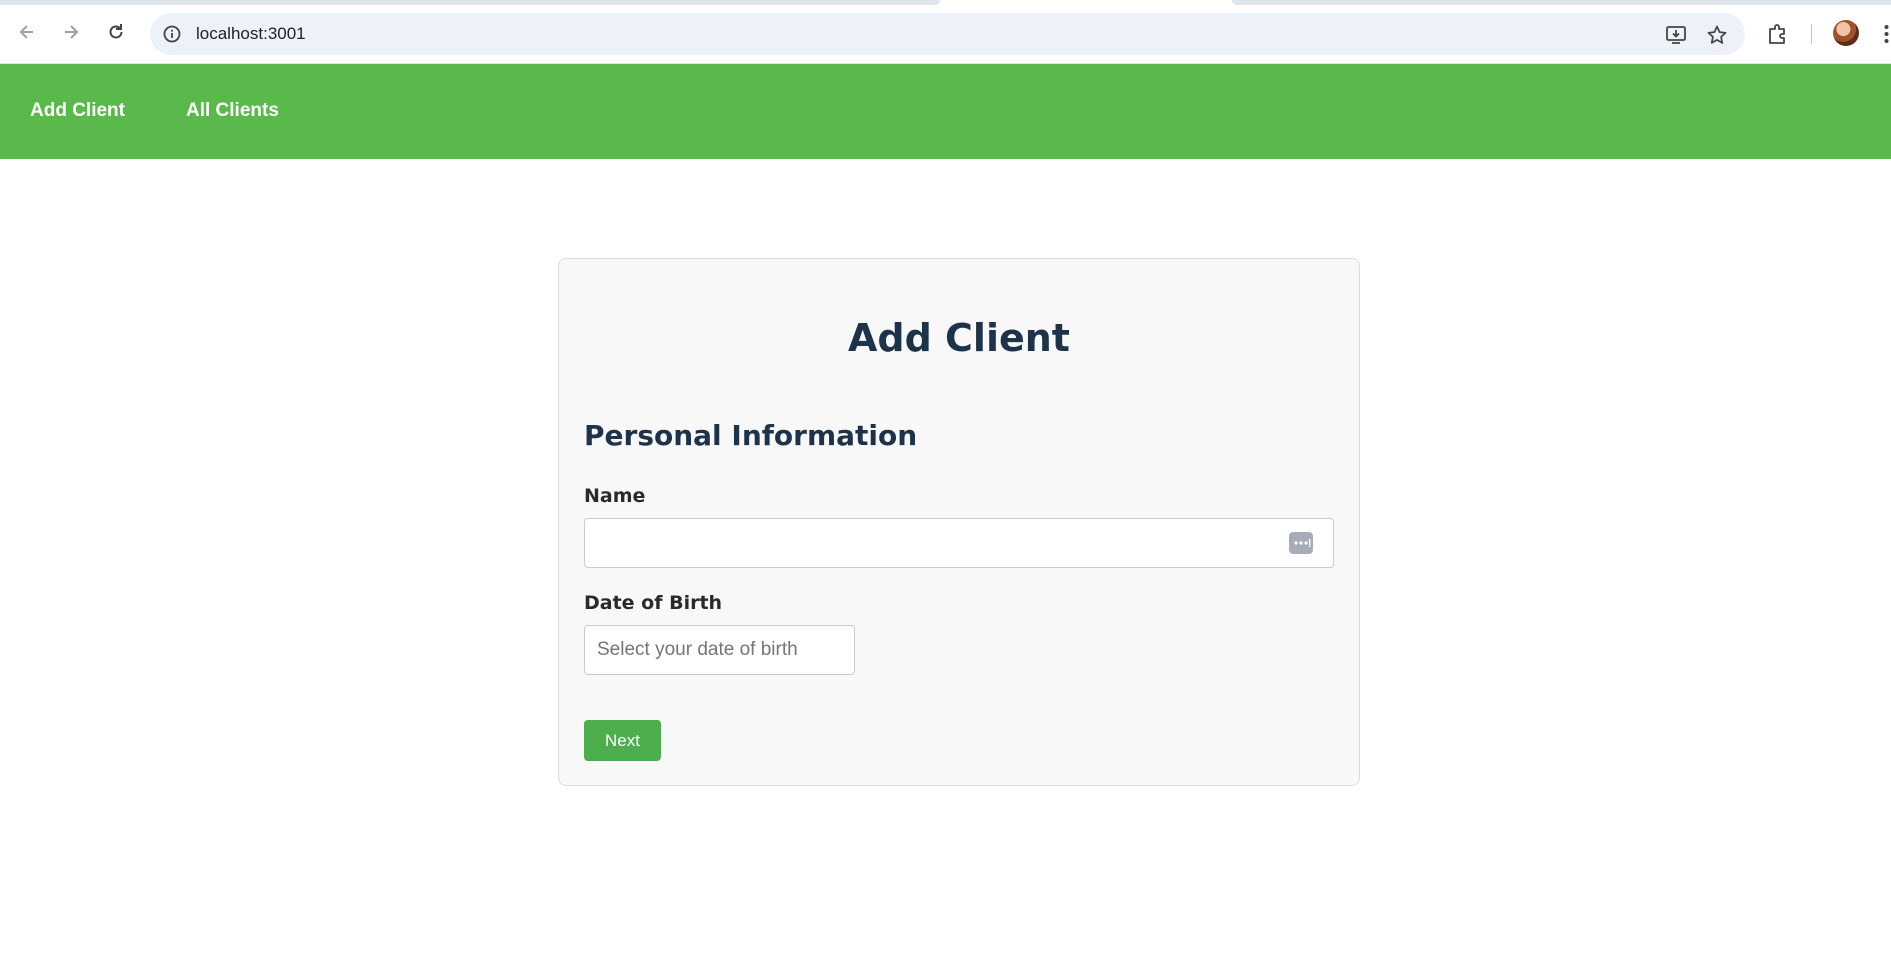  What do you see at coordinates (945, 2) in the screenshot?
I see `tab-strip` at bounding box center [945, 2].